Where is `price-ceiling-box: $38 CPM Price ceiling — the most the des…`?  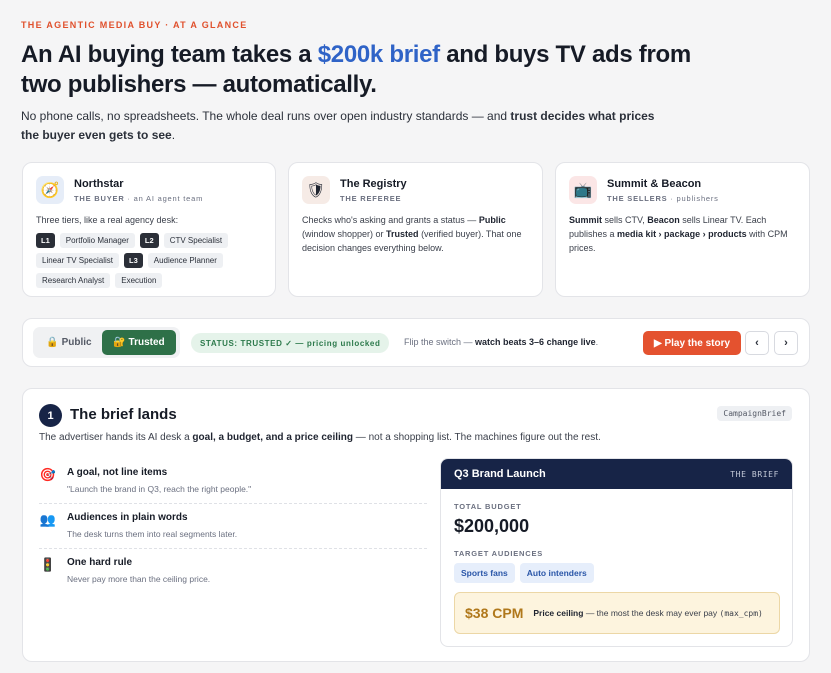
price-ceiling-box: $38 CPM Price ceiling — the most the des… is located at coordinates (617, 613).